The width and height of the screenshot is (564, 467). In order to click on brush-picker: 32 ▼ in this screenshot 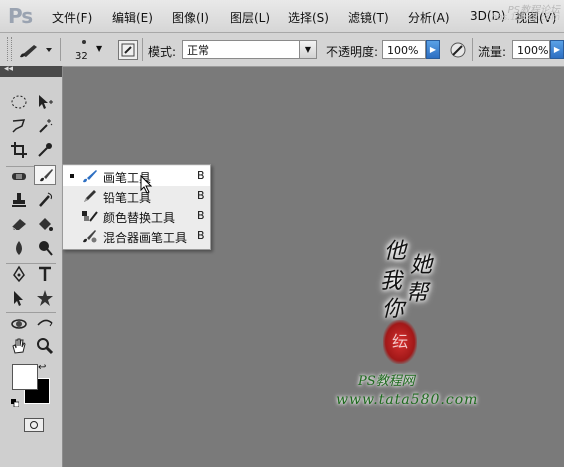, I will do `click(86, 49)`.